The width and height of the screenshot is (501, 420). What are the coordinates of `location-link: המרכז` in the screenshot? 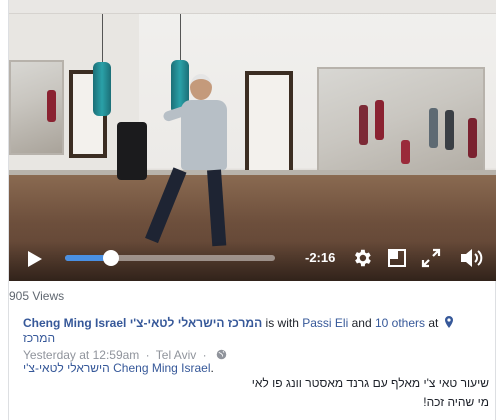 It's located at (39, 338).